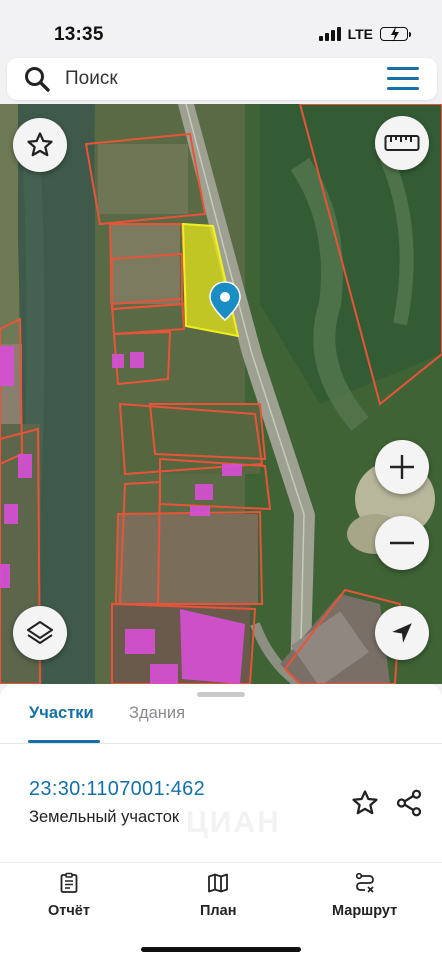  I want to click on nav-plan-label: План, so click(218, 911).